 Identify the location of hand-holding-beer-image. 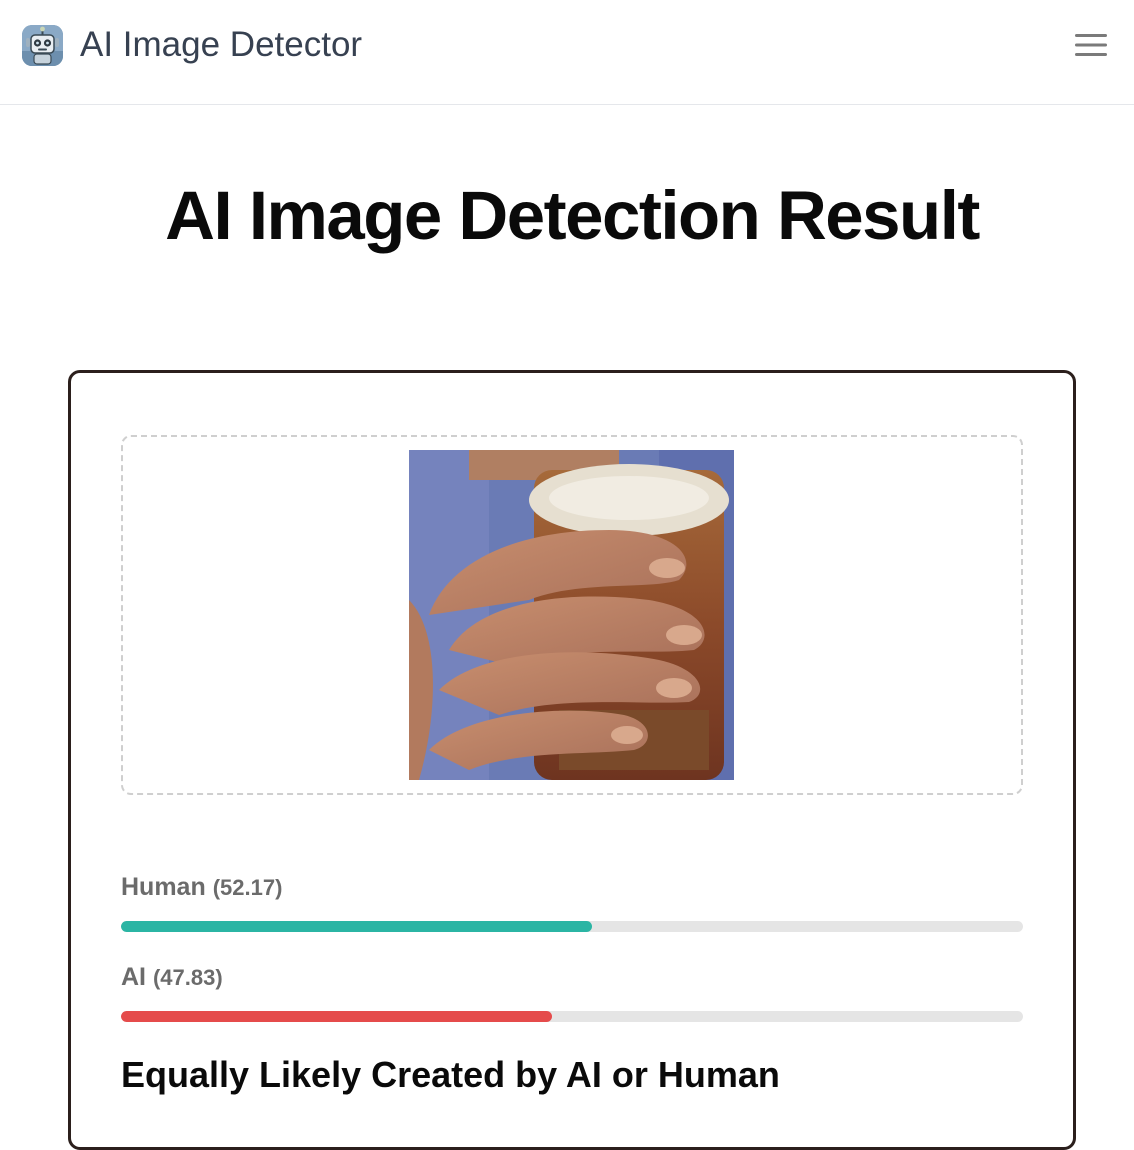
(571, 615).